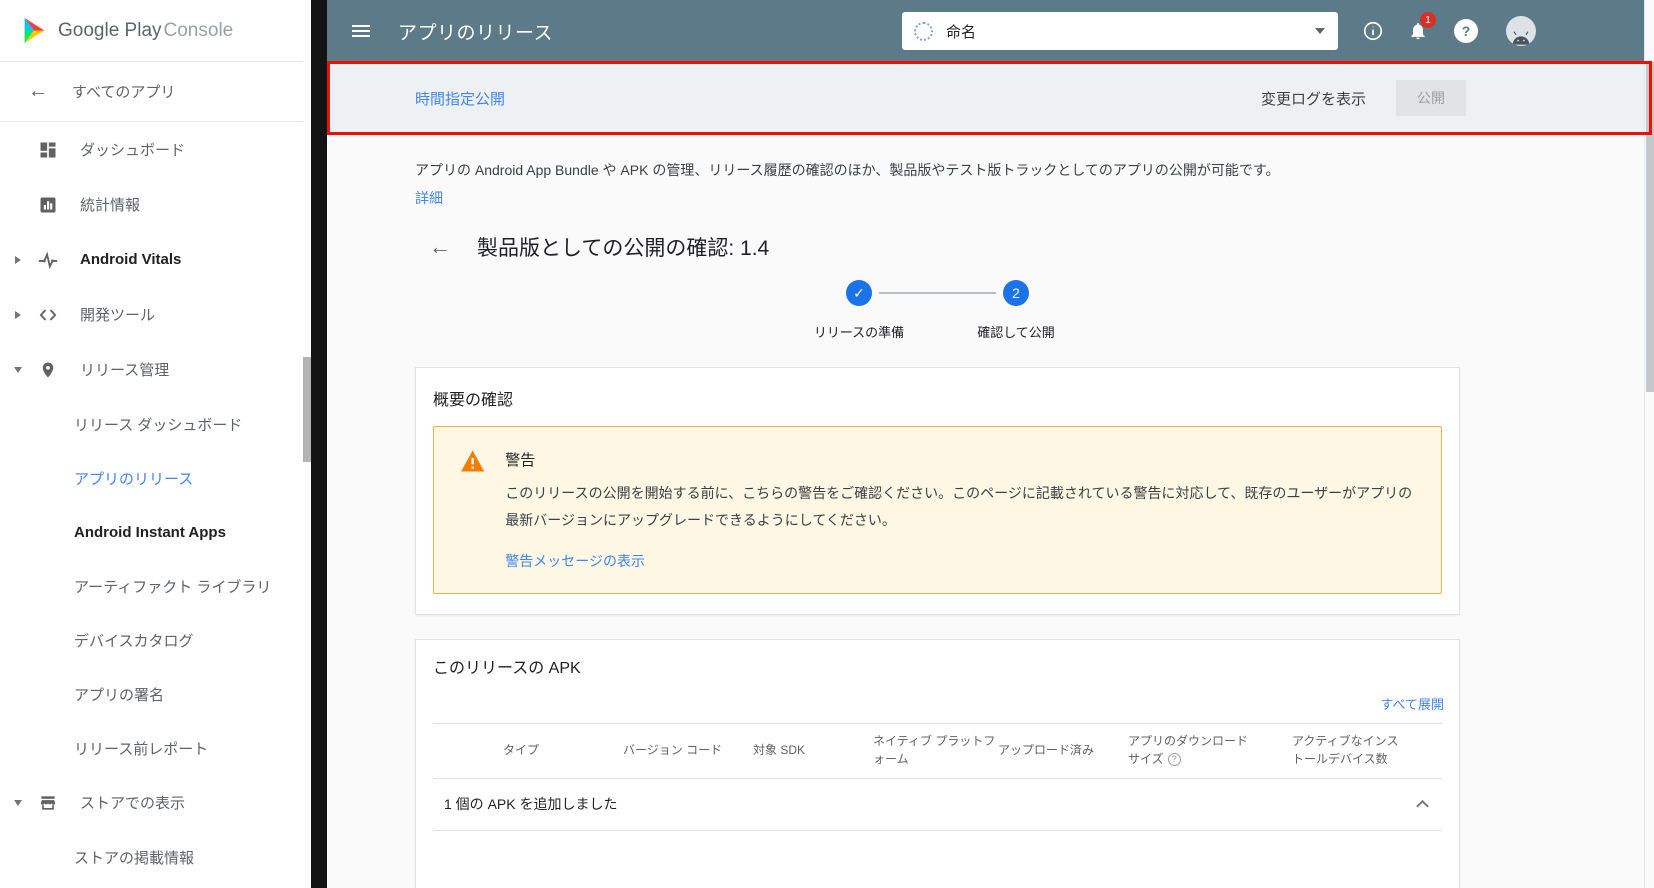  Describe the element at coordinates (48, 803) in the screenshot. I see `store-icon` at that location.